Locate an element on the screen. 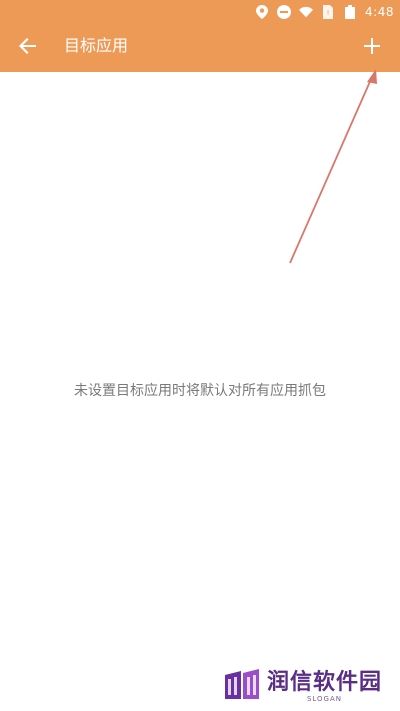 The width and height of the screenshot is (400, 711). battery-icon is located at coordinates (350, 12).